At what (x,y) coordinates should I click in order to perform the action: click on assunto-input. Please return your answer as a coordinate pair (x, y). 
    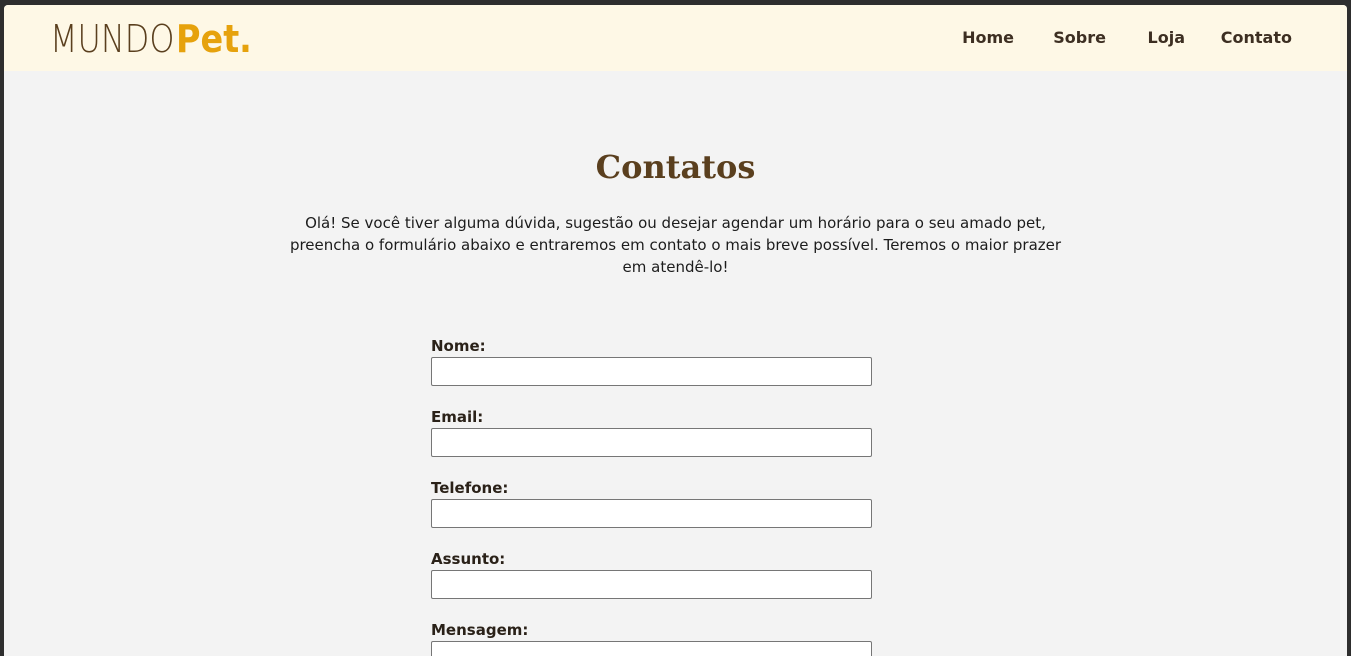
    Looking at the image, I should click on (651, 584).